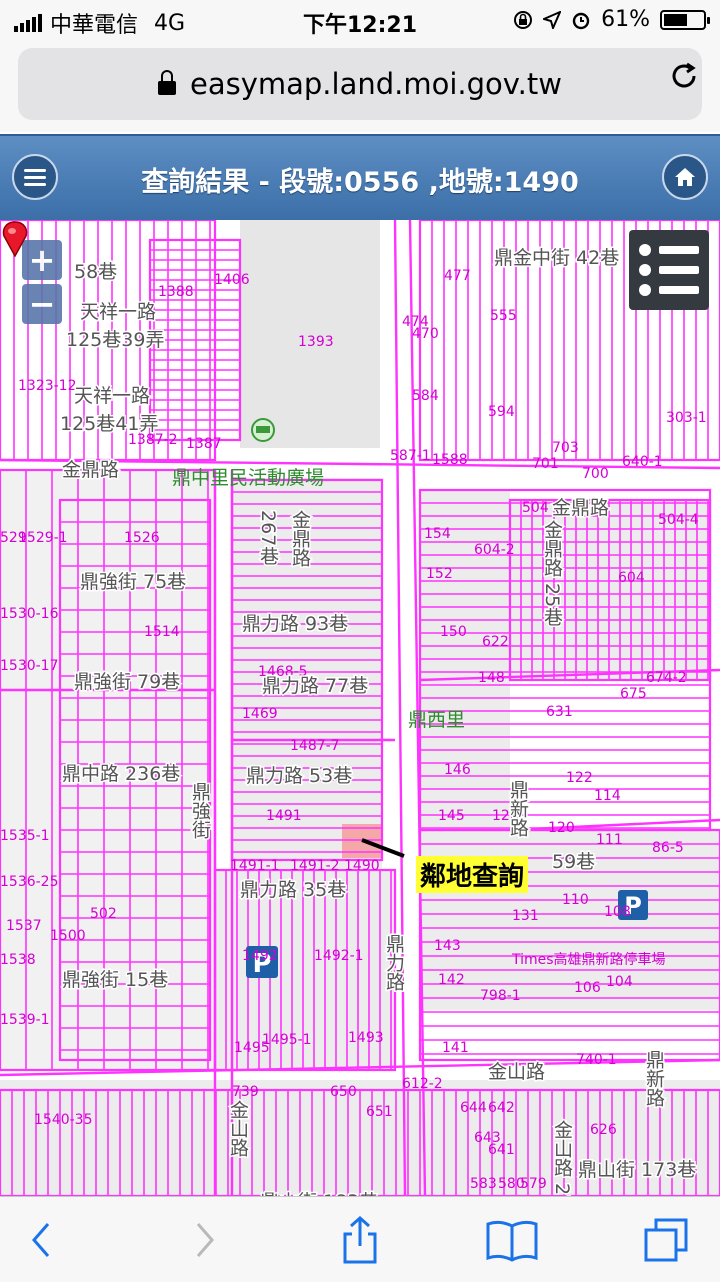 The width and height of the screenshot is (720, 1282). What do you see at coordinates (437, 534) in the screenshot?
I see `map-label: 154` at bounding box center [437, 534].